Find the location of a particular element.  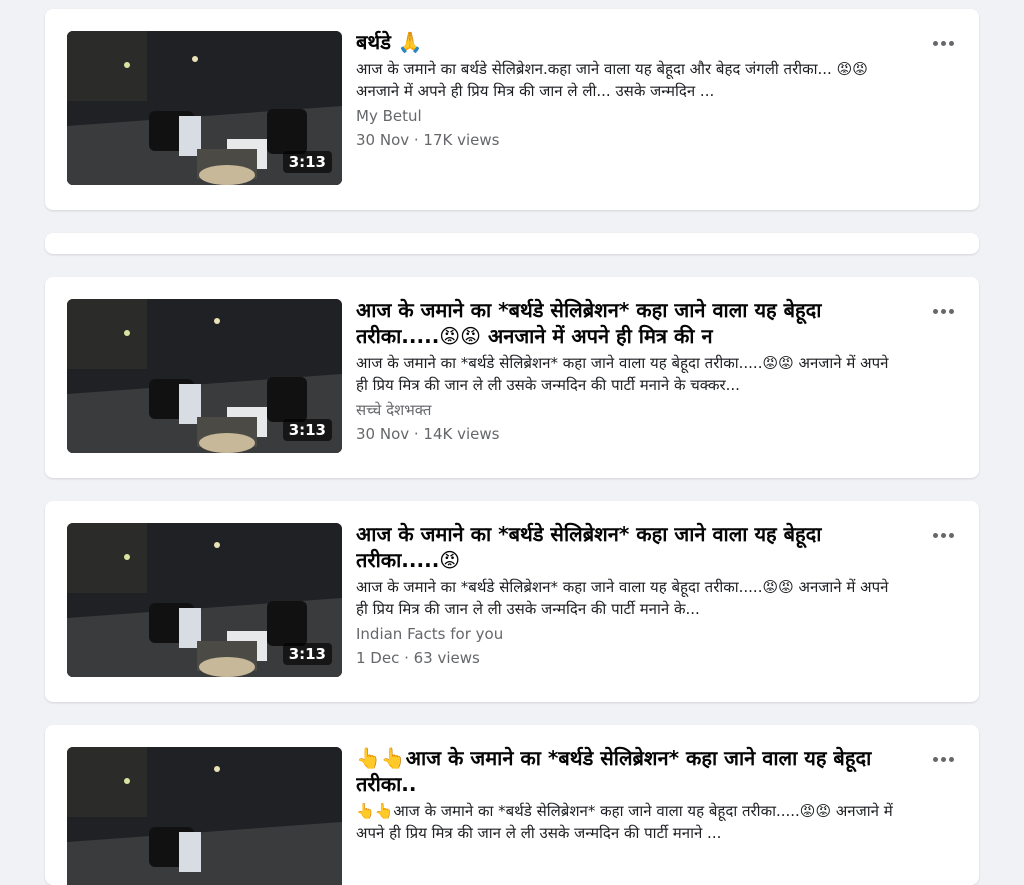

thumbnail-image is located at coordinates (204, 816).